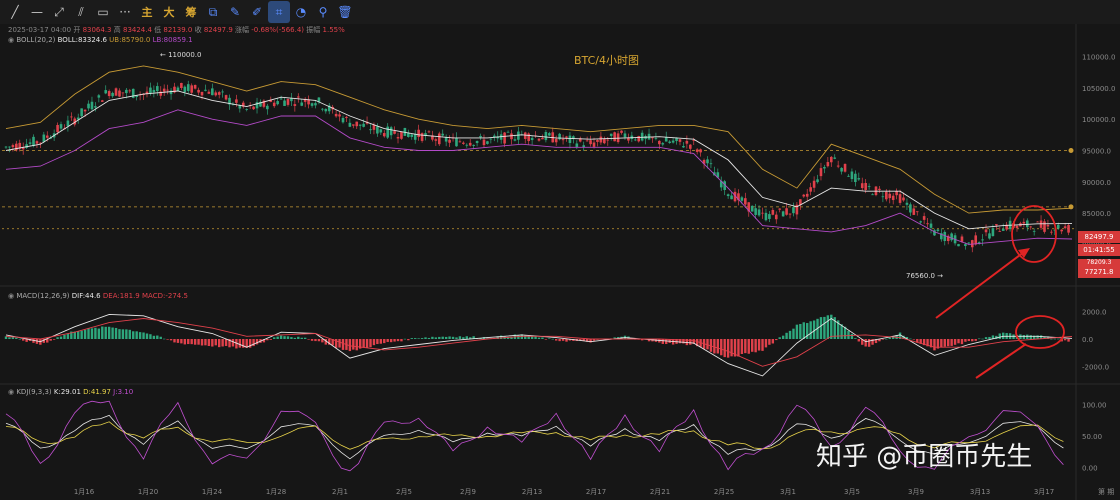 This screenshot has height=500, width=1120. Describe the element at coordinates (340, 492) in the screenshot. I see `x-tick-label: 2月1` at that location.